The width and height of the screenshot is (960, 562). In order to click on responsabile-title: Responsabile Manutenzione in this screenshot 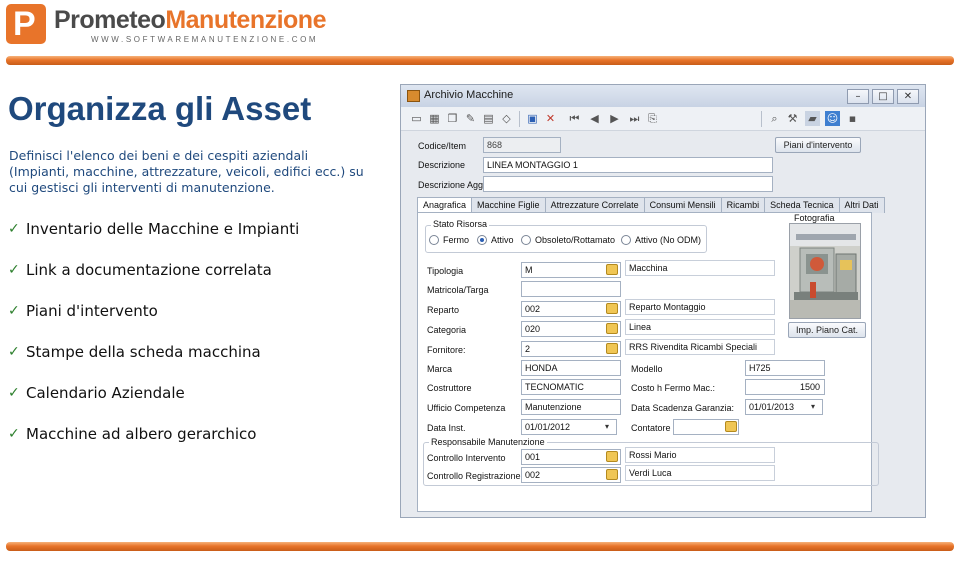, I will do `click(488, 442)`.